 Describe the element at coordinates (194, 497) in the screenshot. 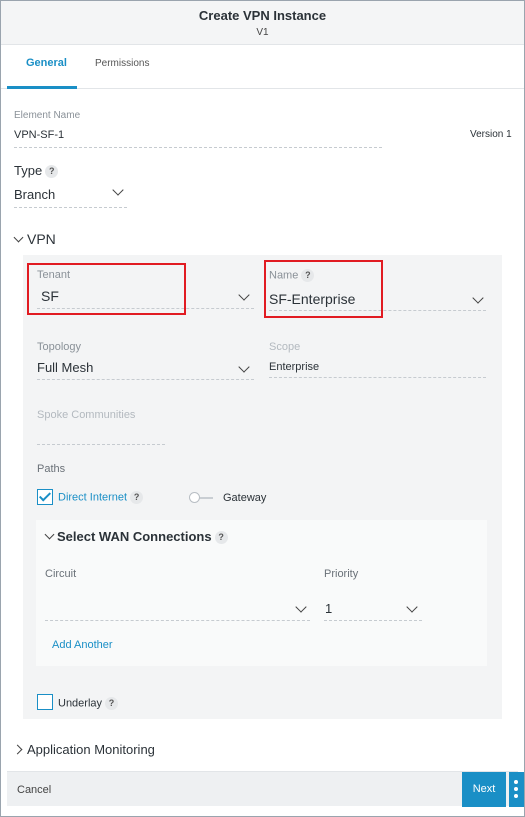

I see `gateway-toggle-knob` at that location.